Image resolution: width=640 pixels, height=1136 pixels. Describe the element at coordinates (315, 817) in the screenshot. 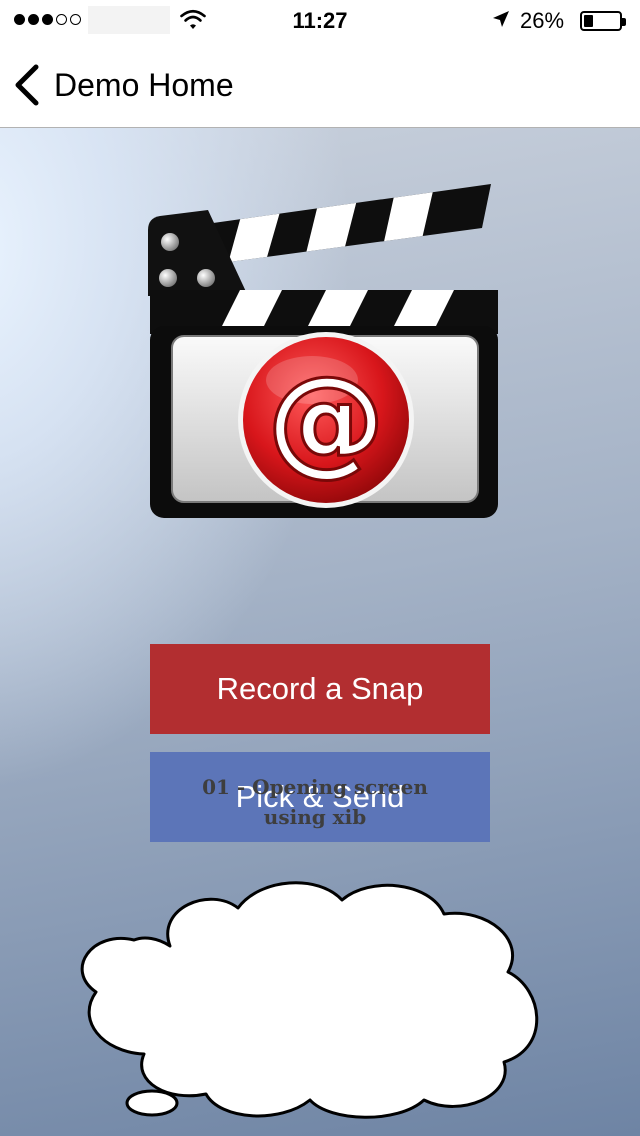

I see `thought-line-2: using xib` at that location.